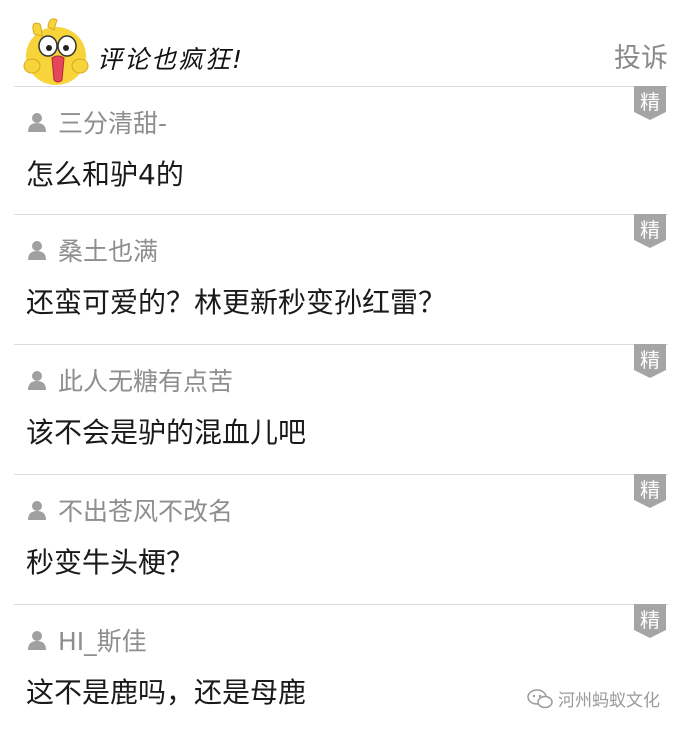 This screenshot has width=682, height=730. Describe the element at coordinates (56, 51) in the screenshot. I see `mascot-icon` at that location.